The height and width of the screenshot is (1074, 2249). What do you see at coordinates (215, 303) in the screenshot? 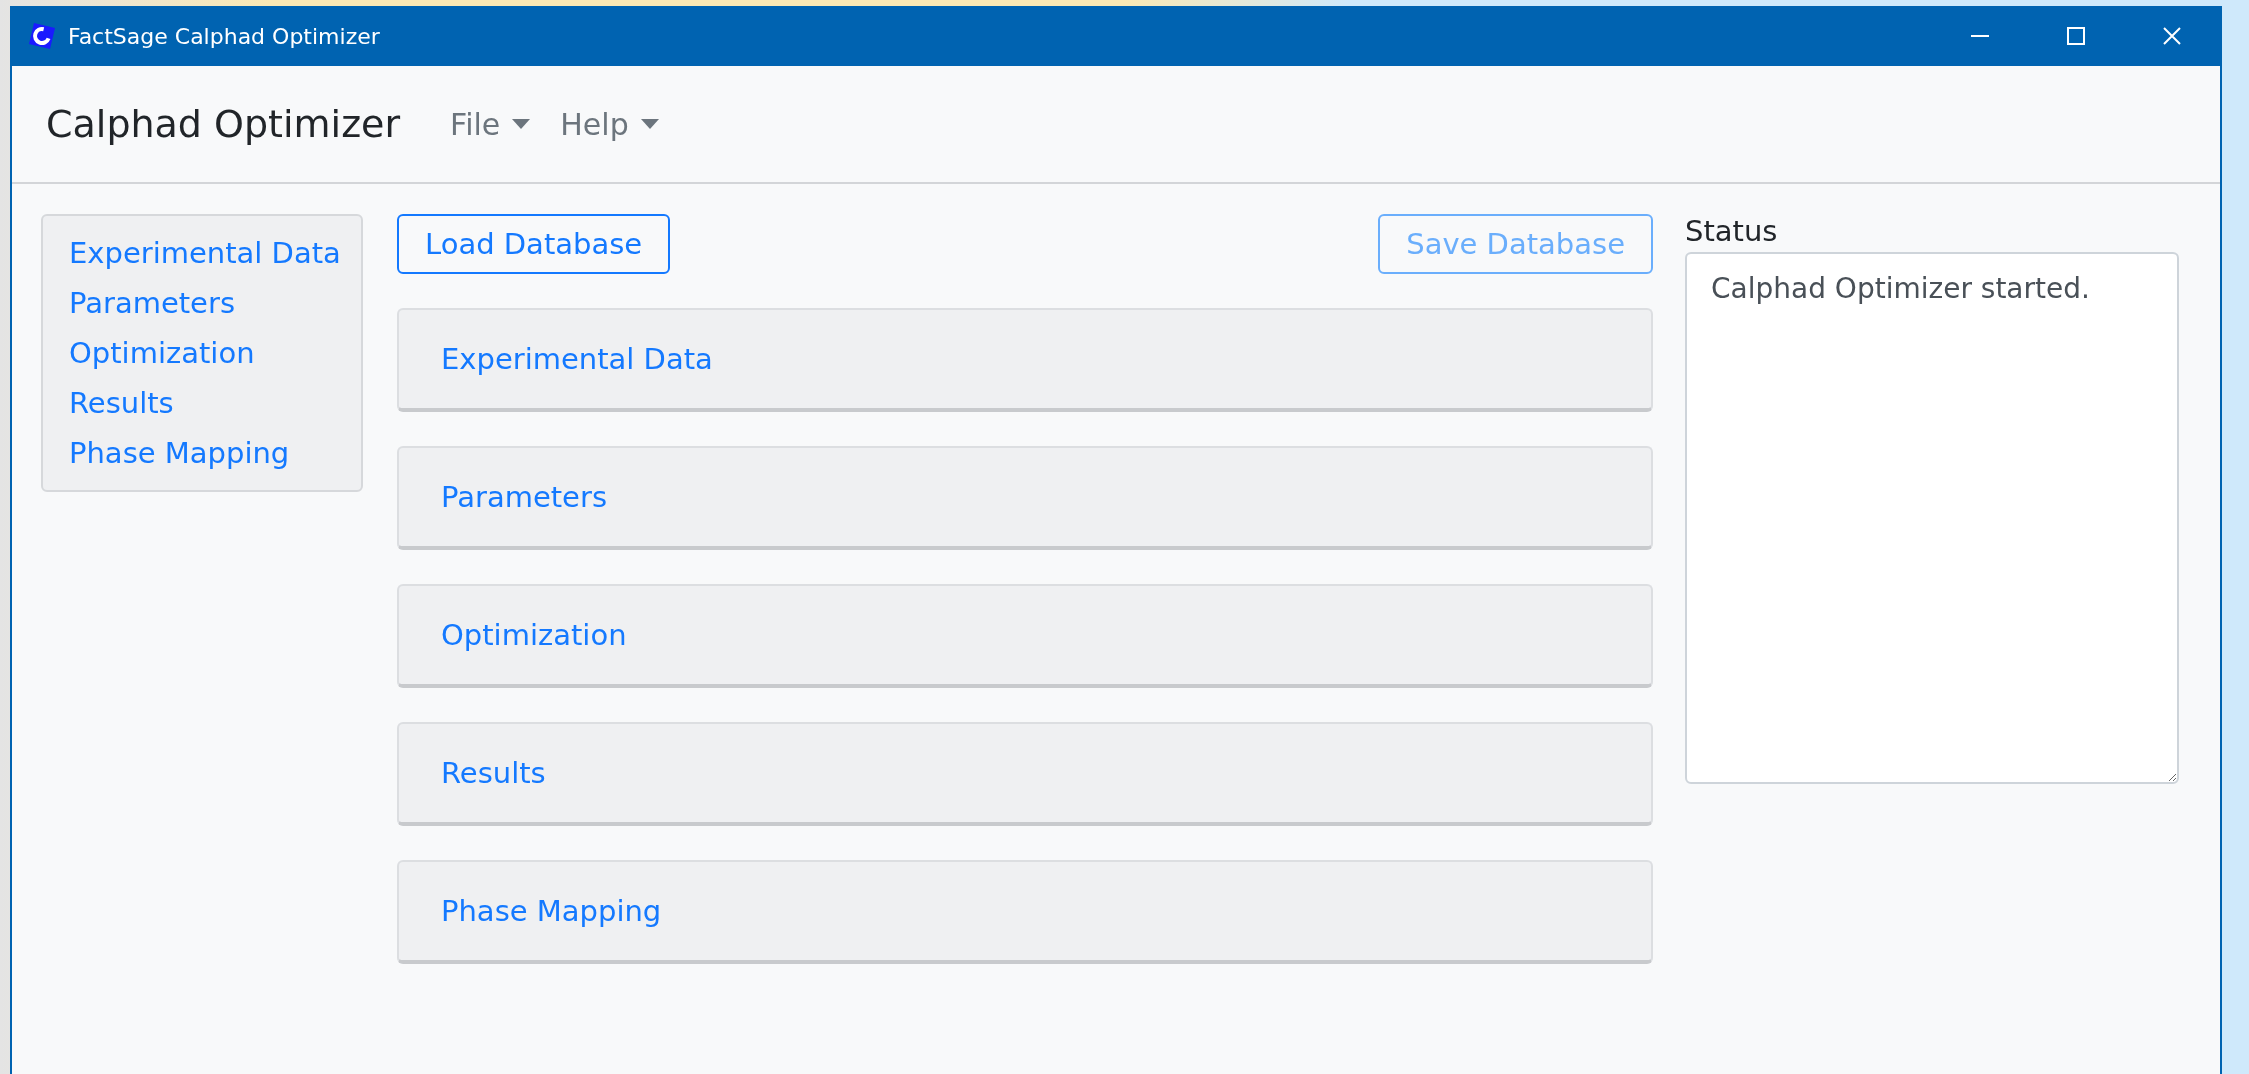
I see `sidebar-link: Parameters` at bounding box center [215, 303].